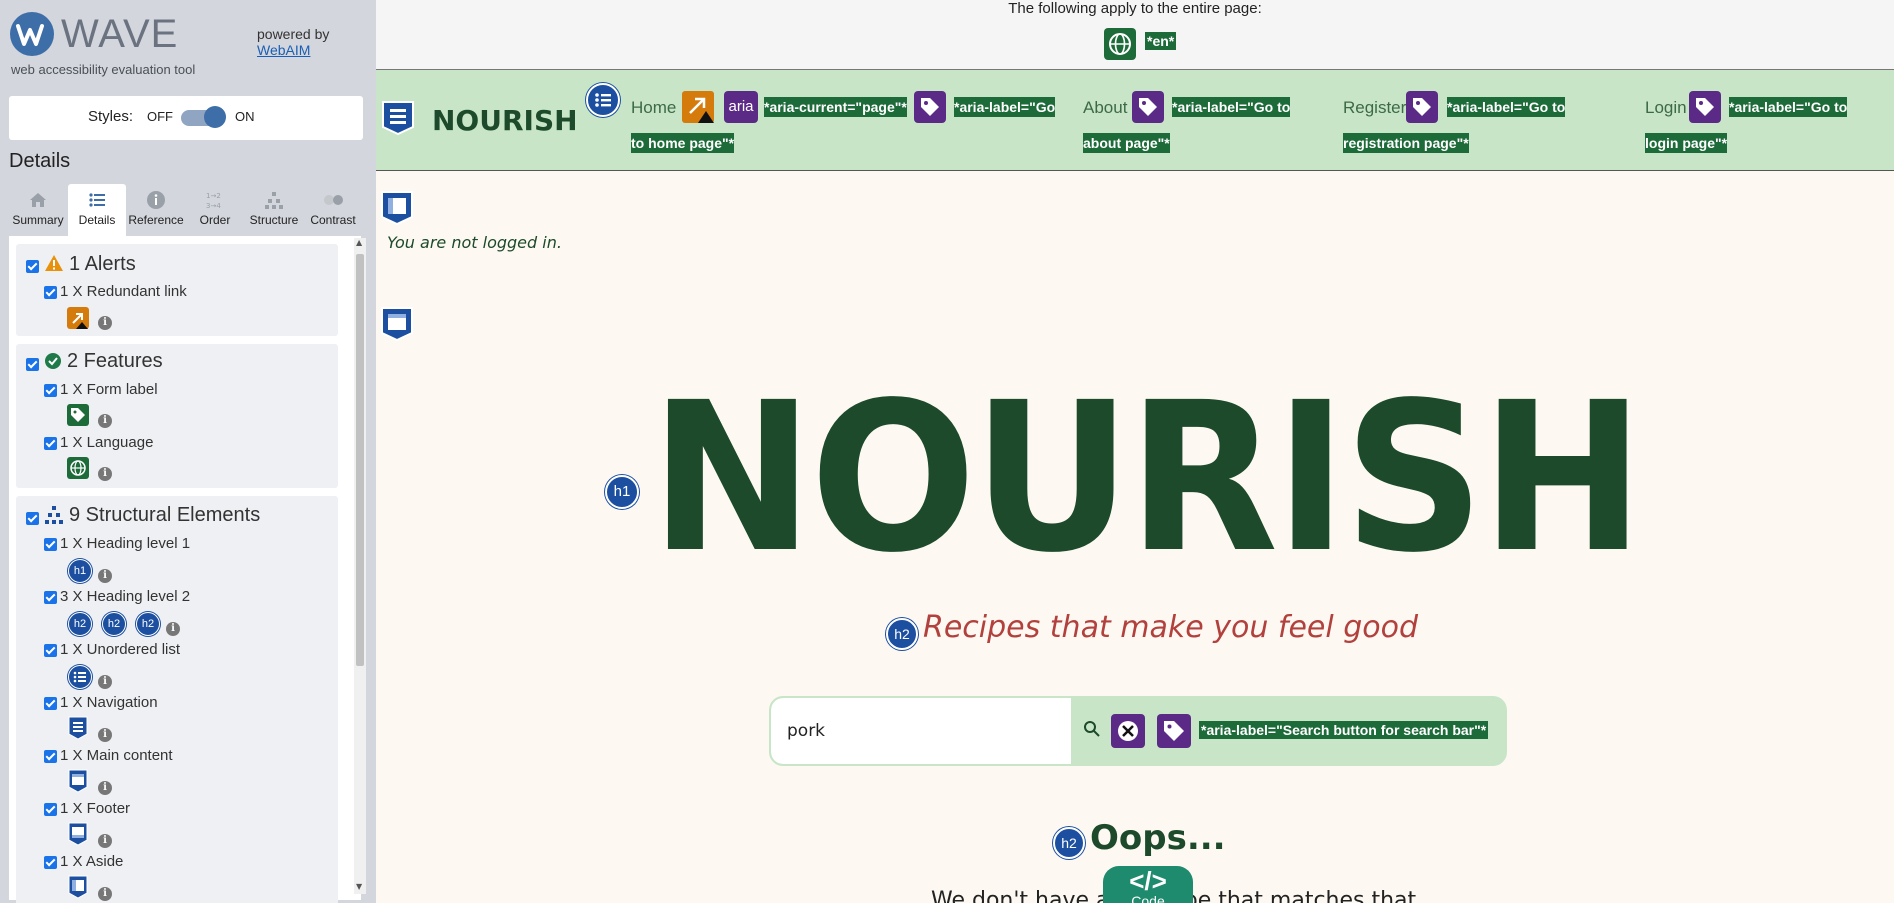 The height and width of the screenshot is (903, 1894). What do you see at coordinates (835, 107) in the screenshot?
I see `home-aria-current-tag: *aria-current="page"*` at bounding box center [835, 107].